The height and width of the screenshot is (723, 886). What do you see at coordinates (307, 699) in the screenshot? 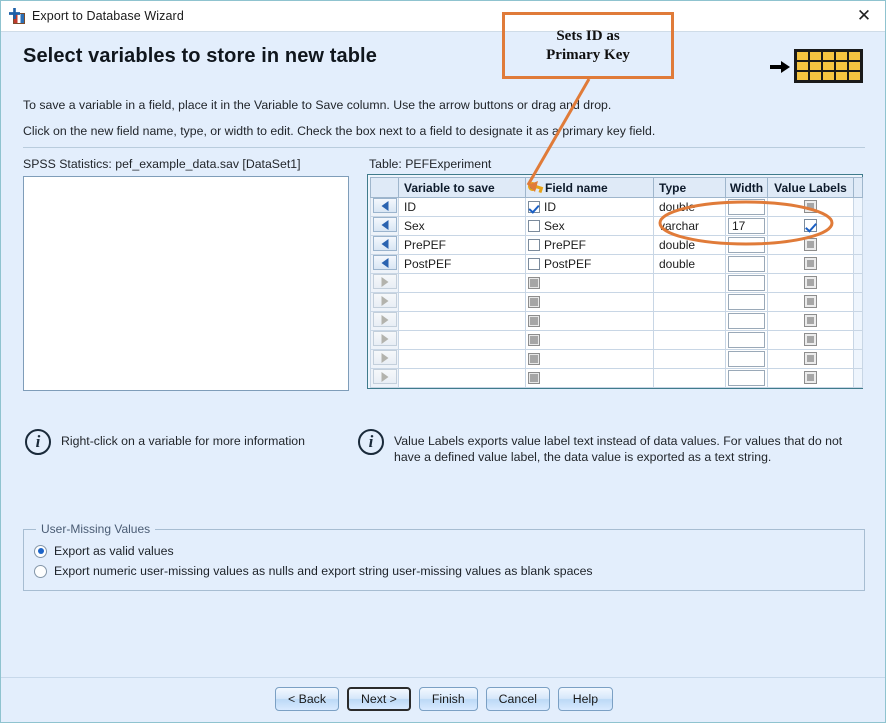
I see `back-button: < Back` at bounding box center [307, 699].